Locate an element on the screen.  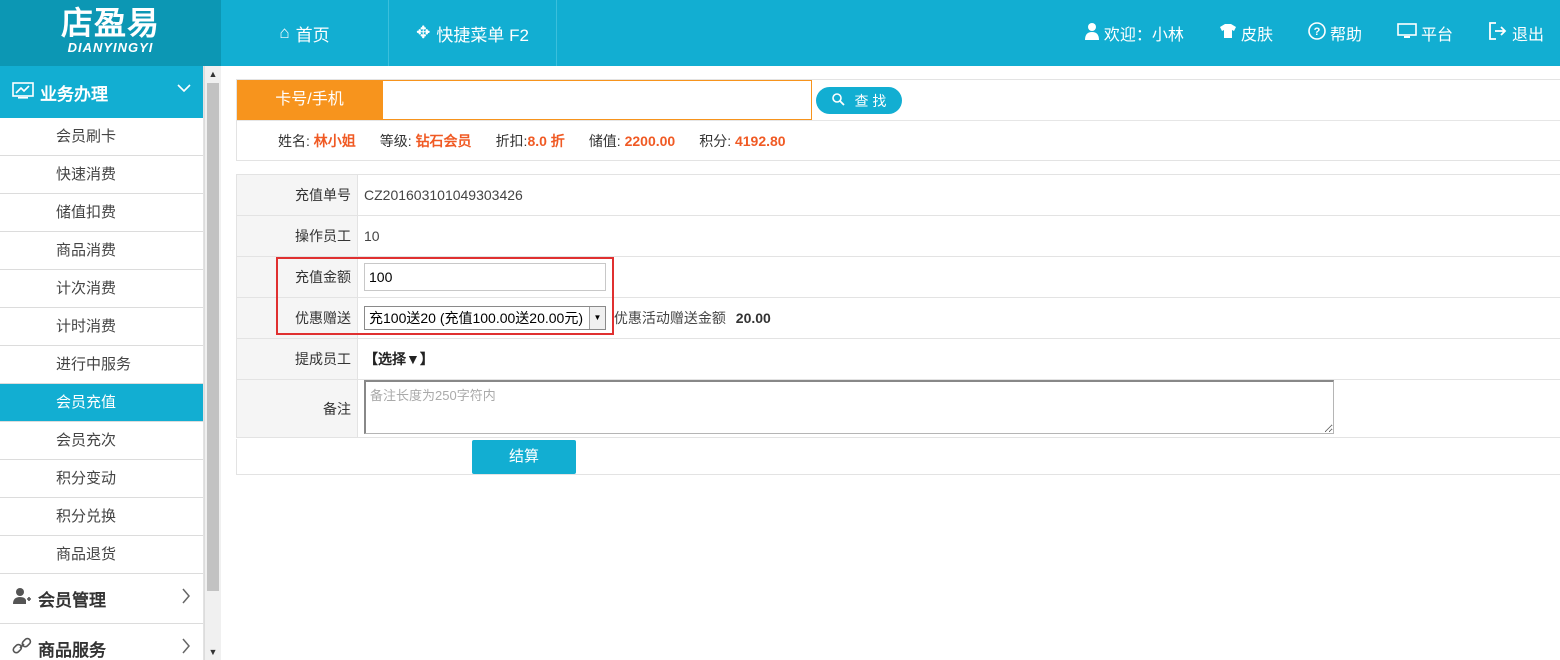
sidebar-item-stored-value-deduct: 储值扣费 is located at coordinates (101, 213).